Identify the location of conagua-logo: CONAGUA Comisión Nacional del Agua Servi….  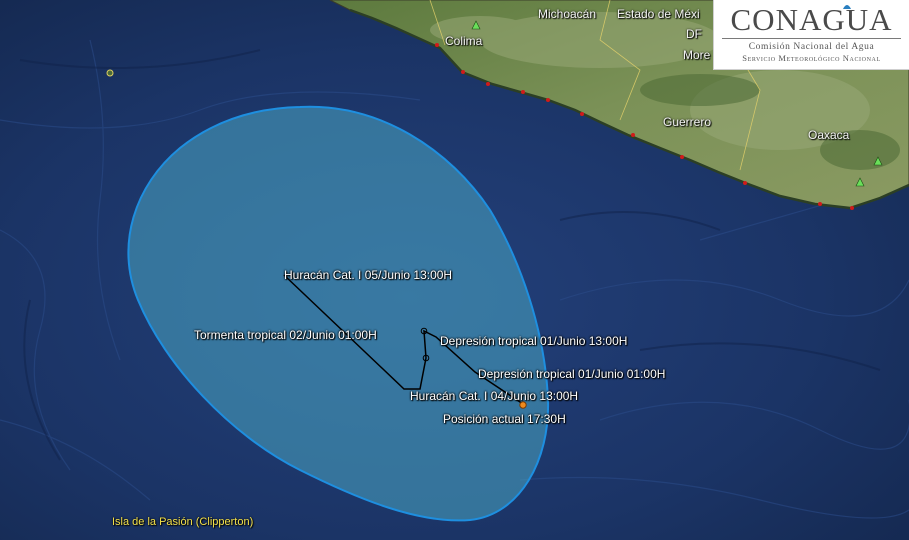
(811, 35).